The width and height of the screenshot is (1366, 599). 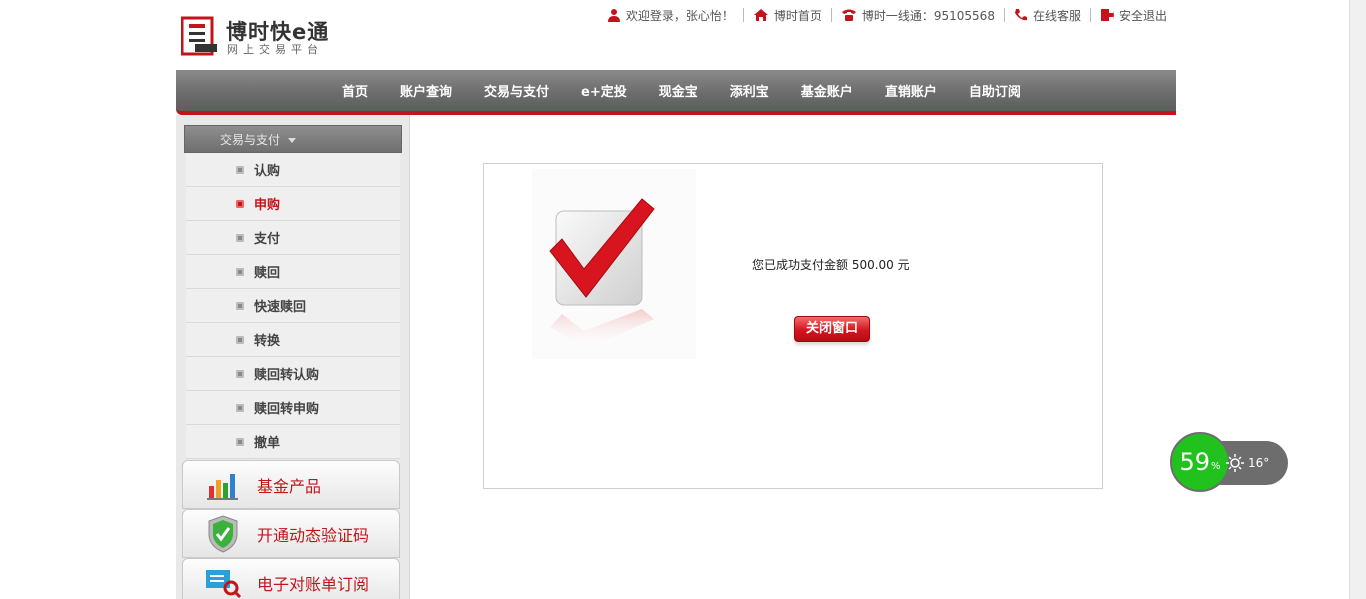 What do you see at coordinates (293, 204) in the screenshot?
I see `sidebar-item-purchase: 申购` at bounding box center [293, 204].